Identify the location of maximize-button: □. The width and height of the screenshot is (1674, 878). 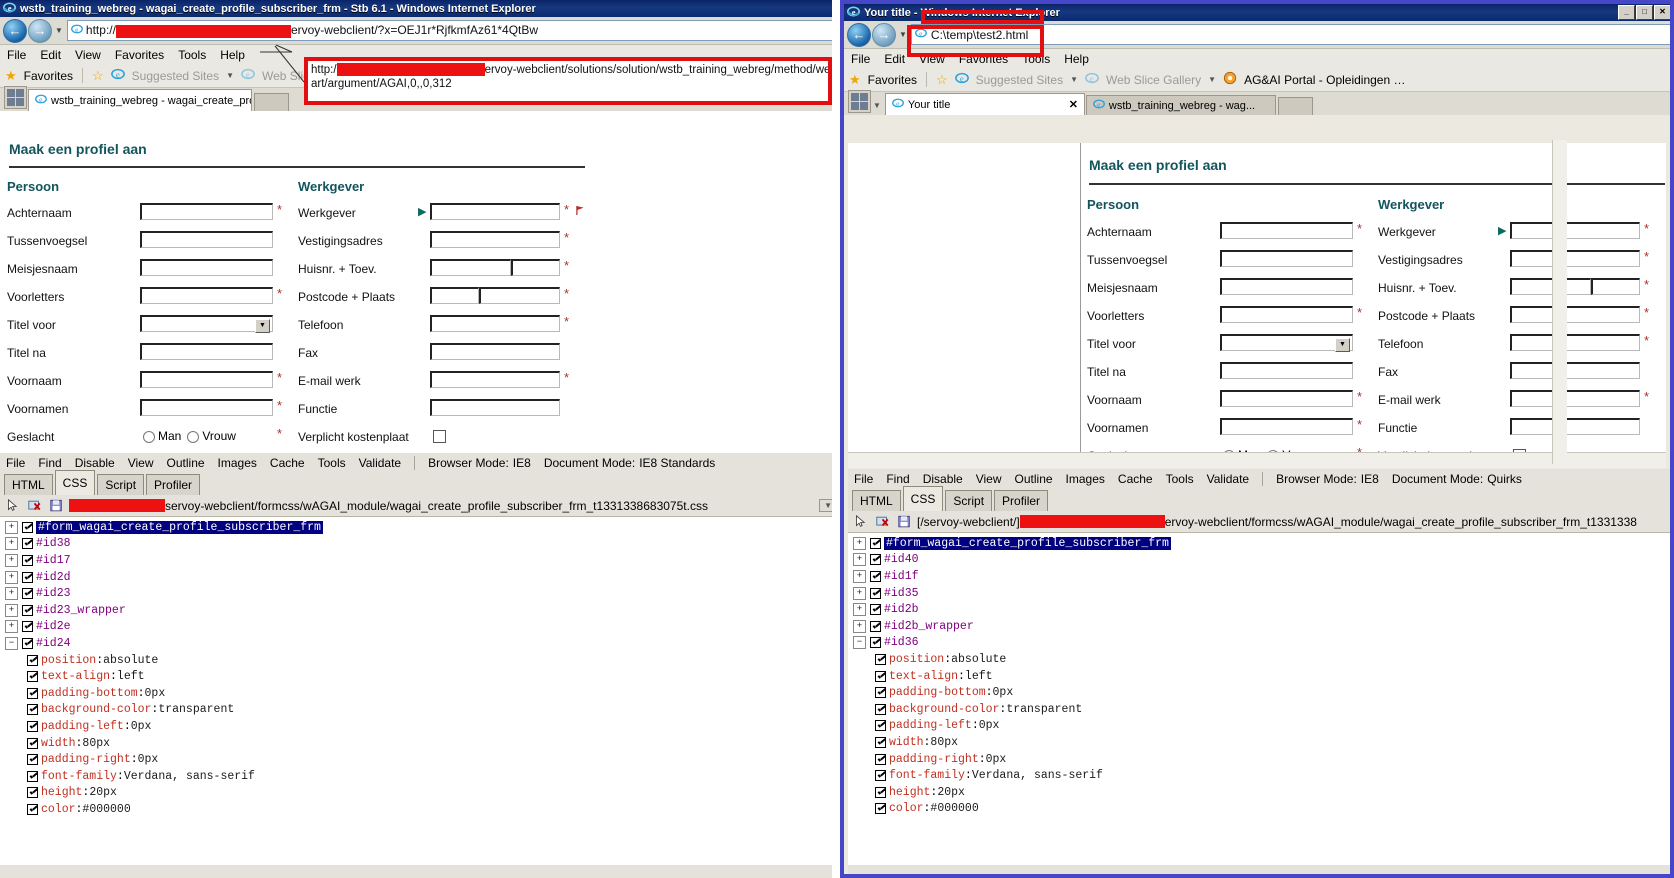
(1644, 12).